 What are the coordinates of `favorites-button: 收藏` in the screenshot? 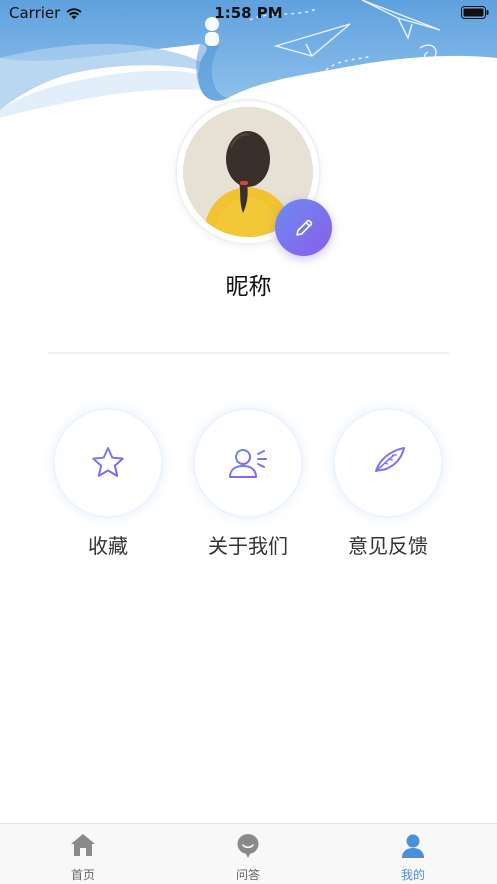 It's located at (108, 483).